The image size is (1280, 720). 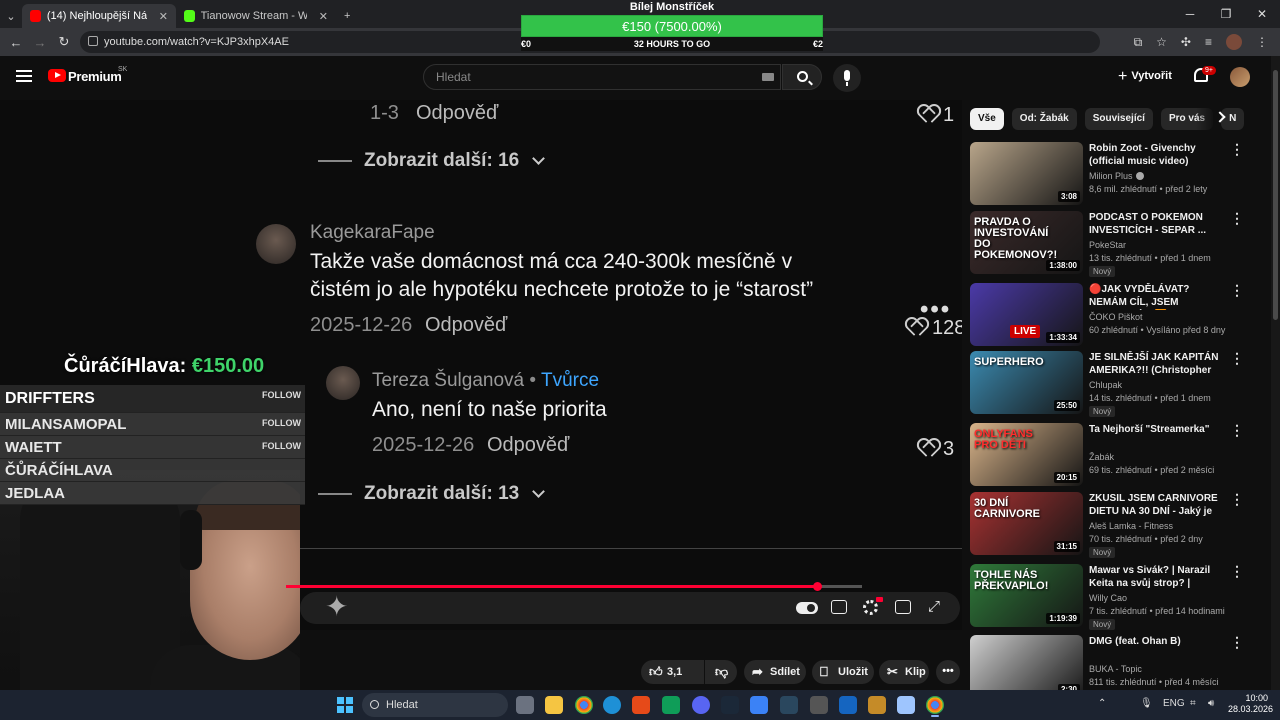 What do you see at coordinates (64, 42) in the screenshot?
I see `reload-icon: ↻` at bounding box center [64, 42].